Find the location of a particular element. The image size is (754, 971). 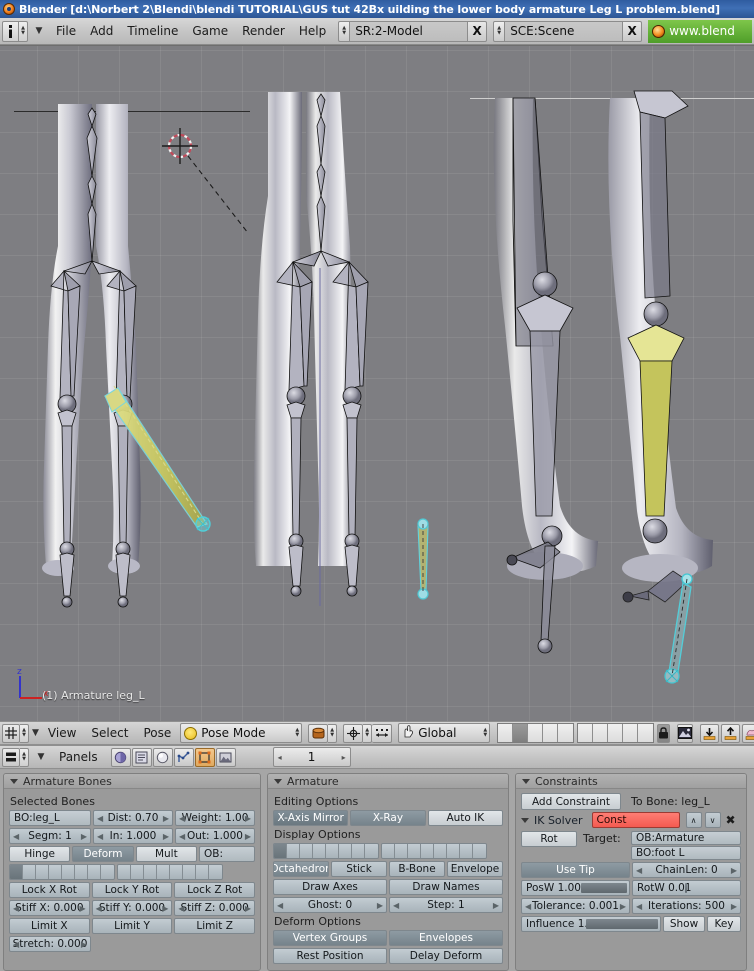

buttons-window-icon is located at coordinates (11, 757).